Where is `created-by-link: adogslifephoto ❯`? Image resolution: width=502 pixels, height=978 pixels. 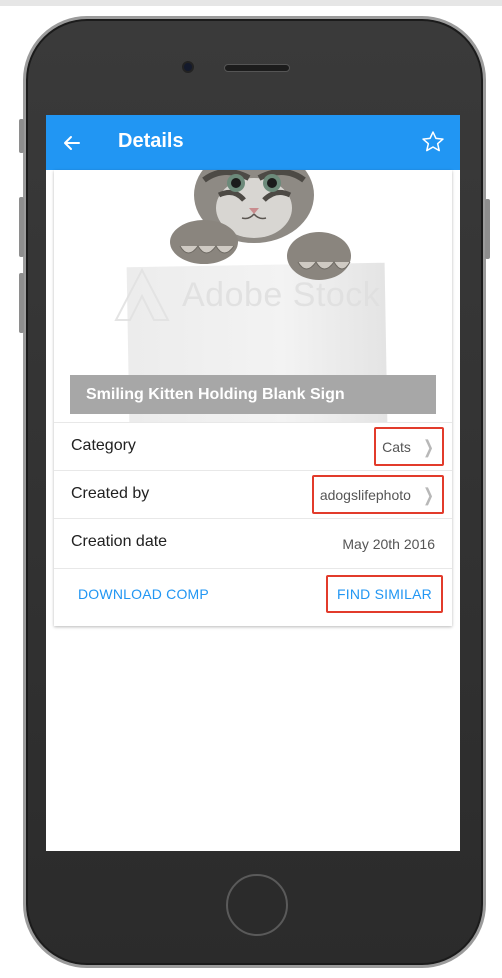 created-by-link: adogslifephoto ❯ is located at coordinates (378, 494).